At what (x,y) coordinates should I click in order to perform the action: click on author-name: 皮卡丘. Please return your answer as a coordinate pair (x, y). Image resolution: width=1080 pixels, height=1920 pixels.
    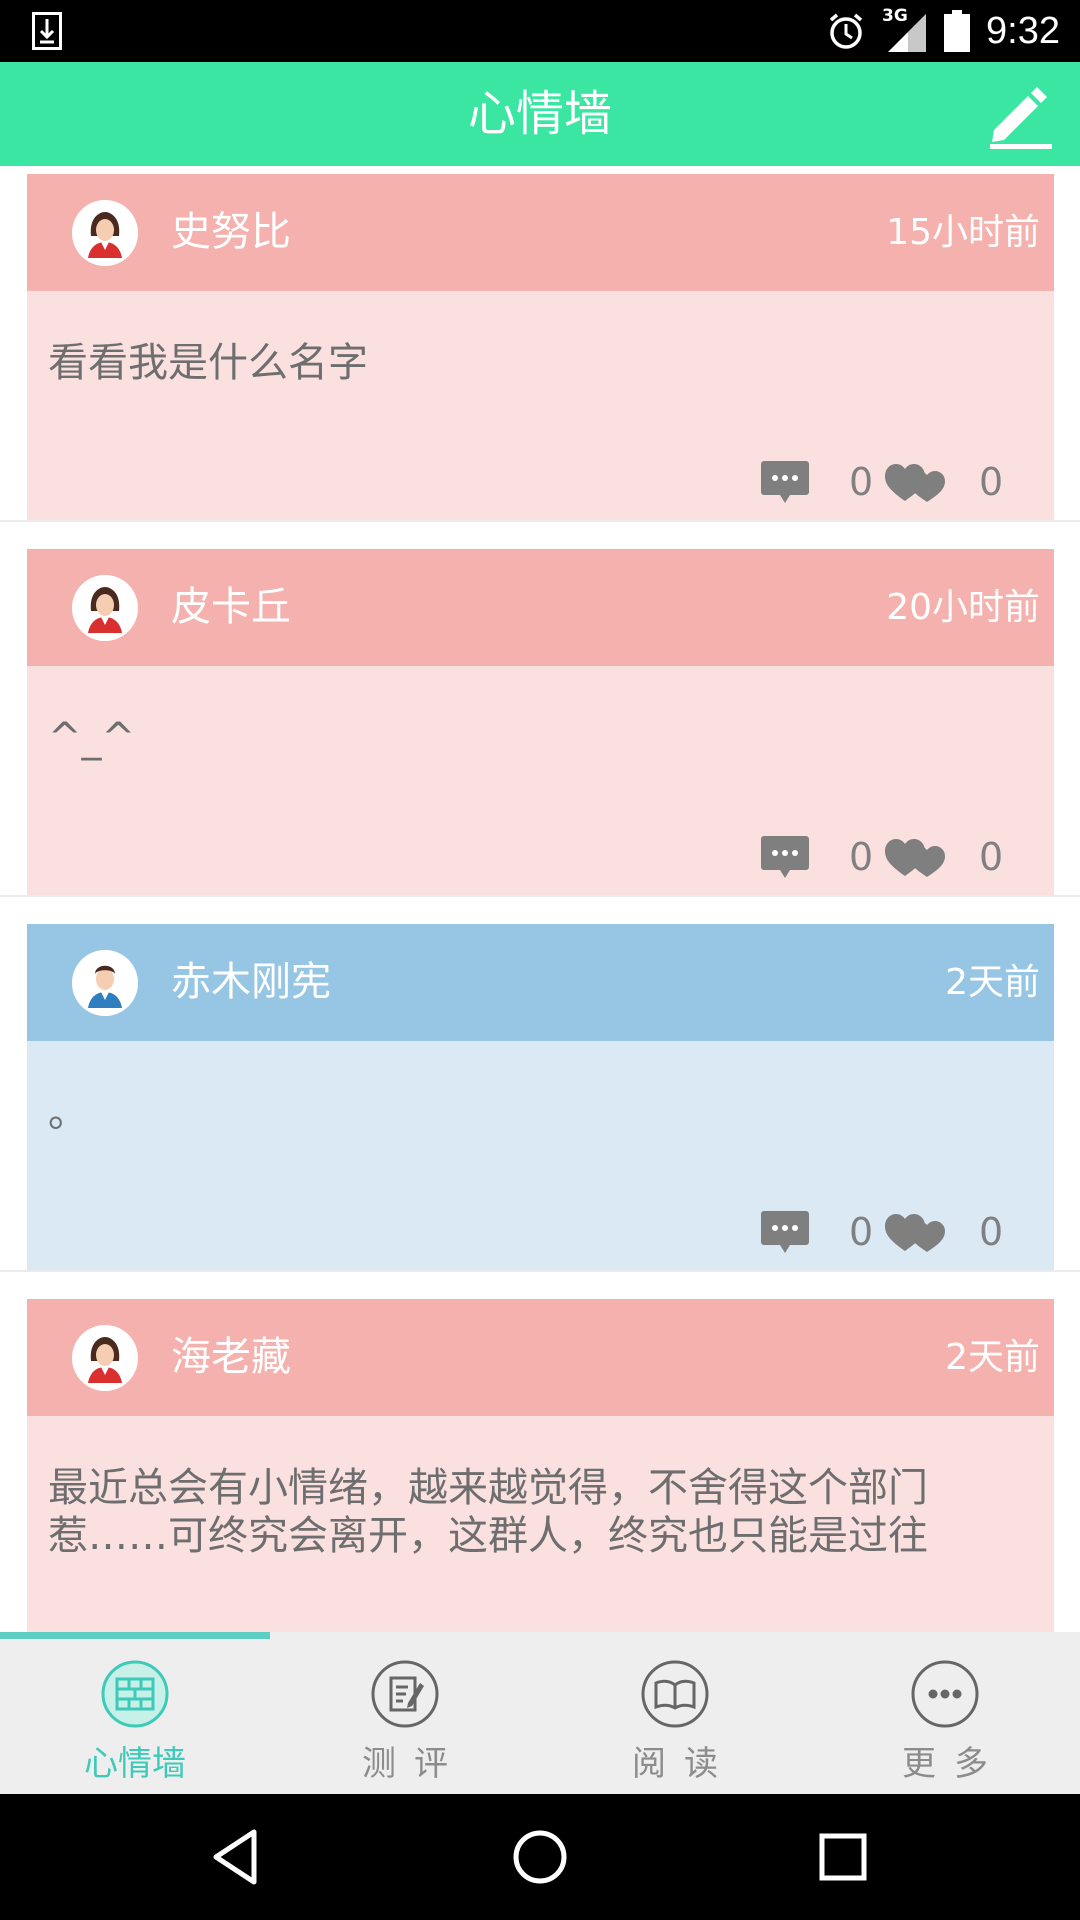
    Looking at the image, I should click on (231, 607).